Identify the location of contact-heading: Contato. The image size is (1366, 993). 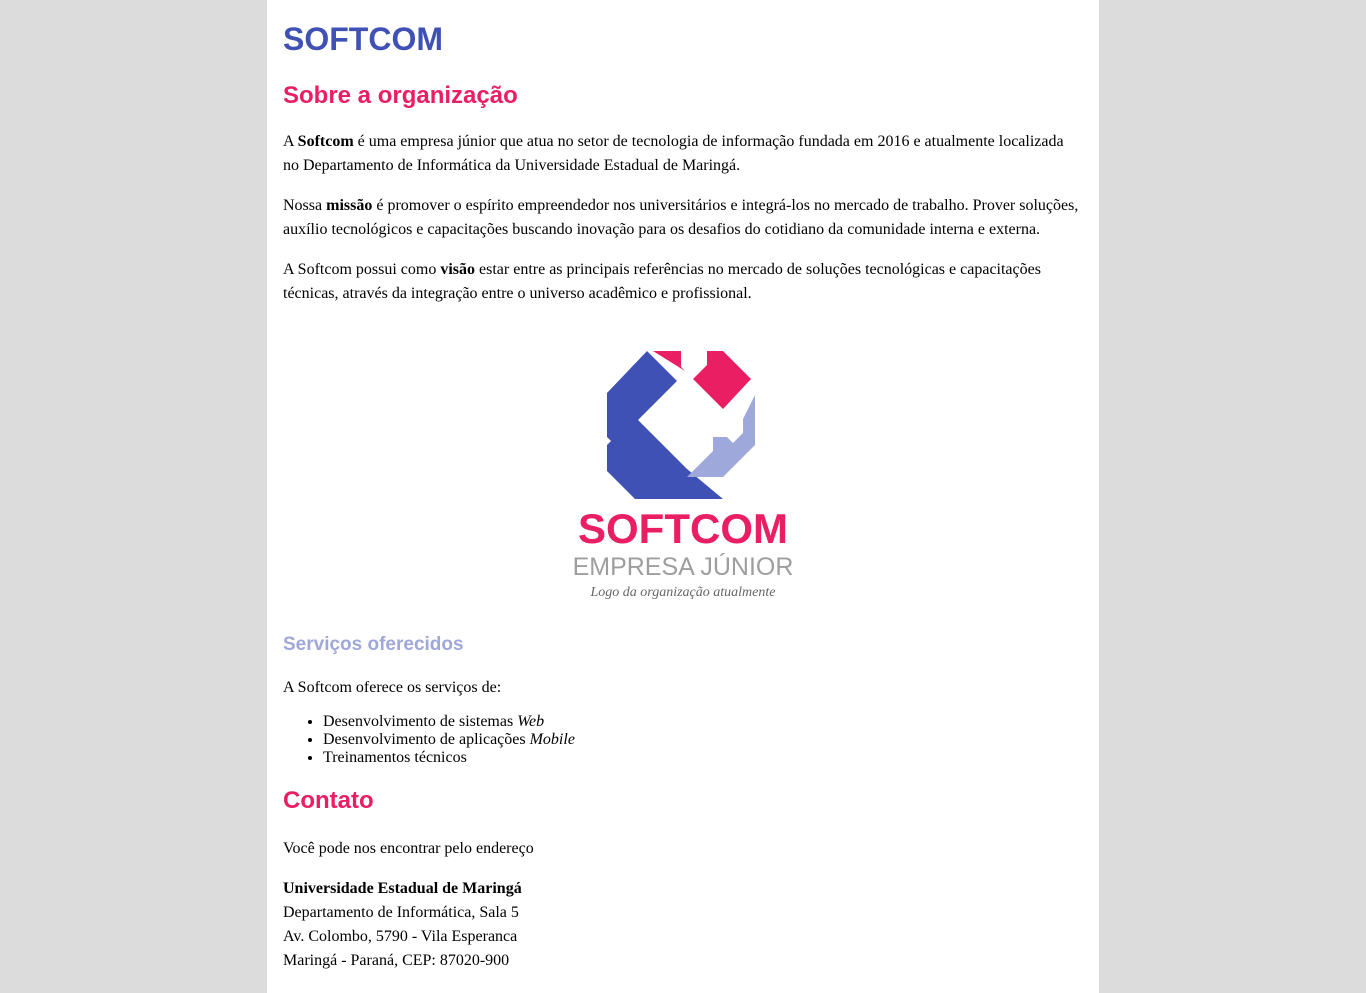
(328, 800).